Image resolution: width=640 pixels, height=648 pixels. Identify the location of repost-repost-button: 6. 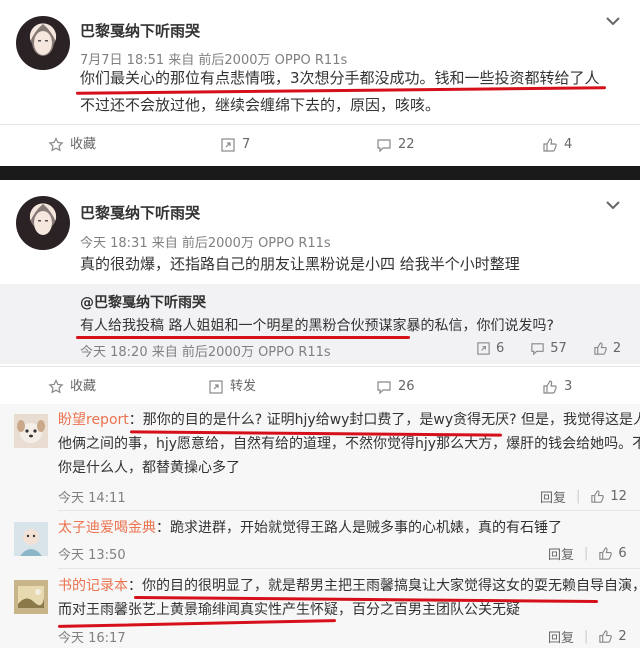
(490, 348).